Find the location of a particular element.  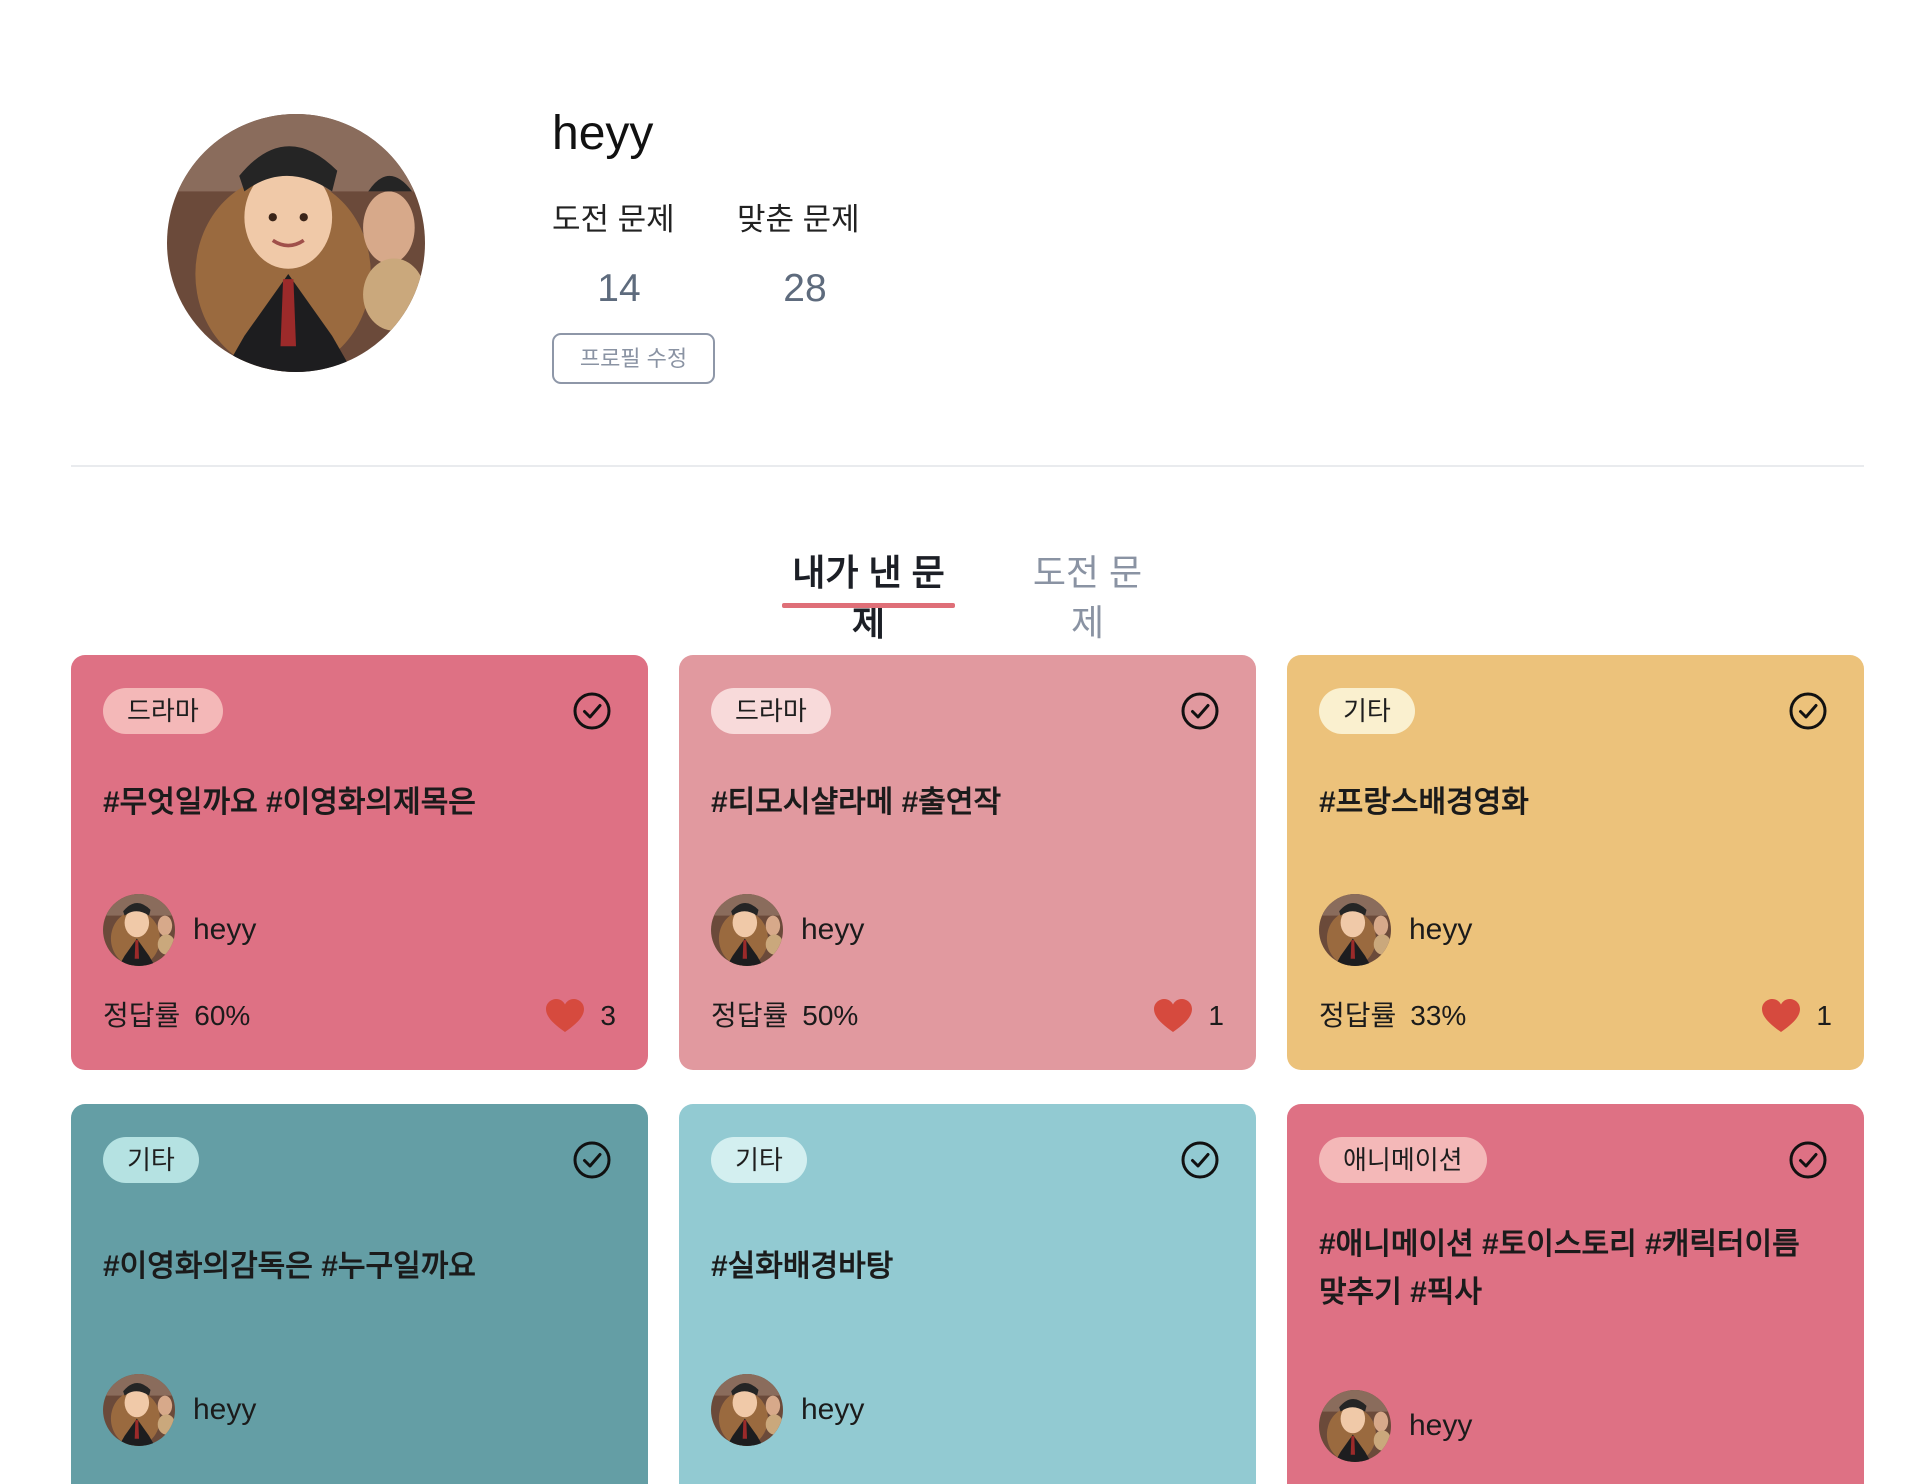

problem-card: 기타 #프랑스배경영화 heyy 정답률 33% 1 is located at coordinates (1575, 862).